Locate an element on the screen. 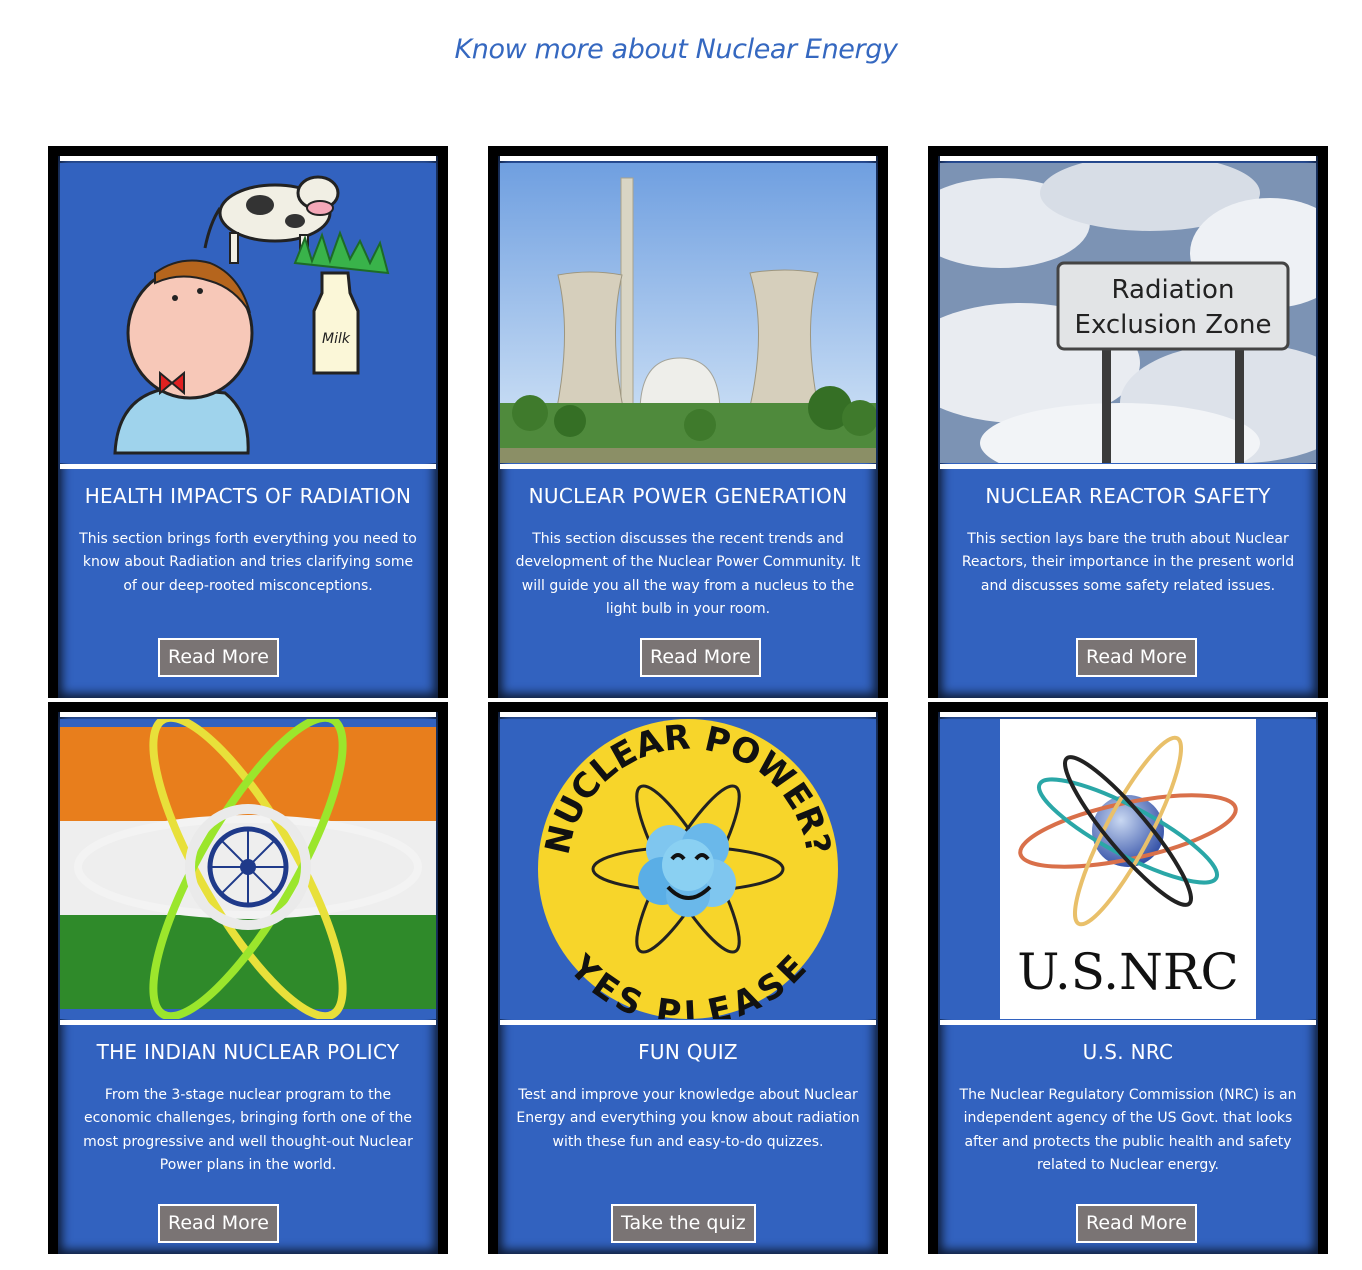 The height and width of the screenshot is (1270, 1362). card-title: U.S. NRC is located at coordinates (1128, 1052).